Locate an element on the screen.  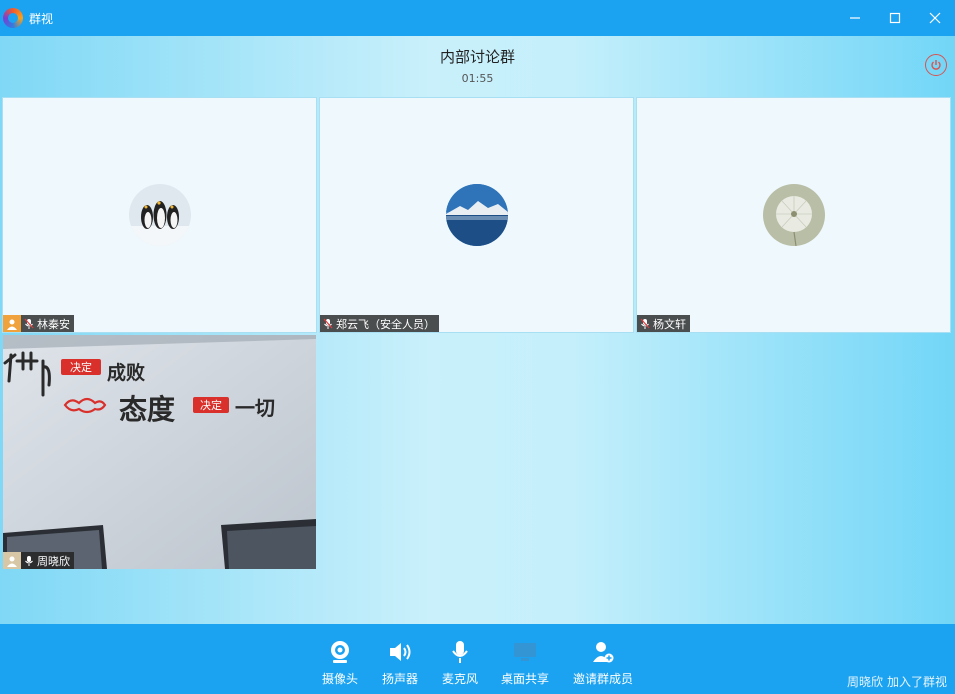
minimize-button is located at coordinates (855, 18).